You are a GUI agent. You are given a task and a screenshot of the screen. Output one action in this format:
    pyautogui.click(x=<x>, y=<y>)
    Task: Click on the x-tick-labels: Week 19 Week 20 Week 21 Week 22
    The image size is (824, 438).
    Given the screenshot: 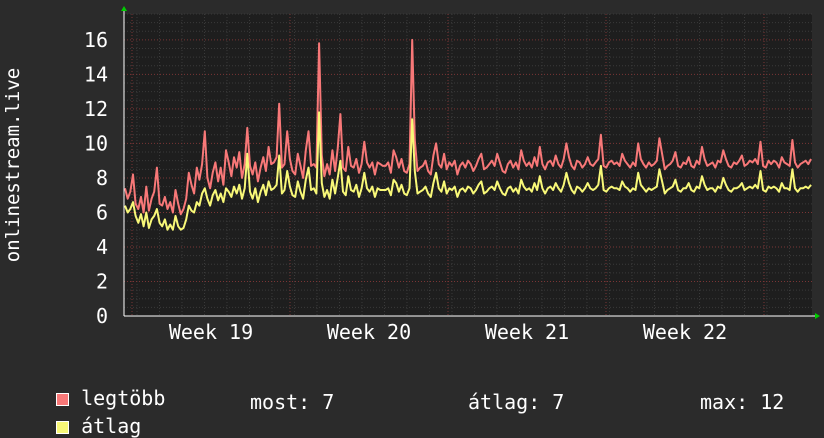 What is the action you would take?
    pyautogui.click(x=448, y=332)
    